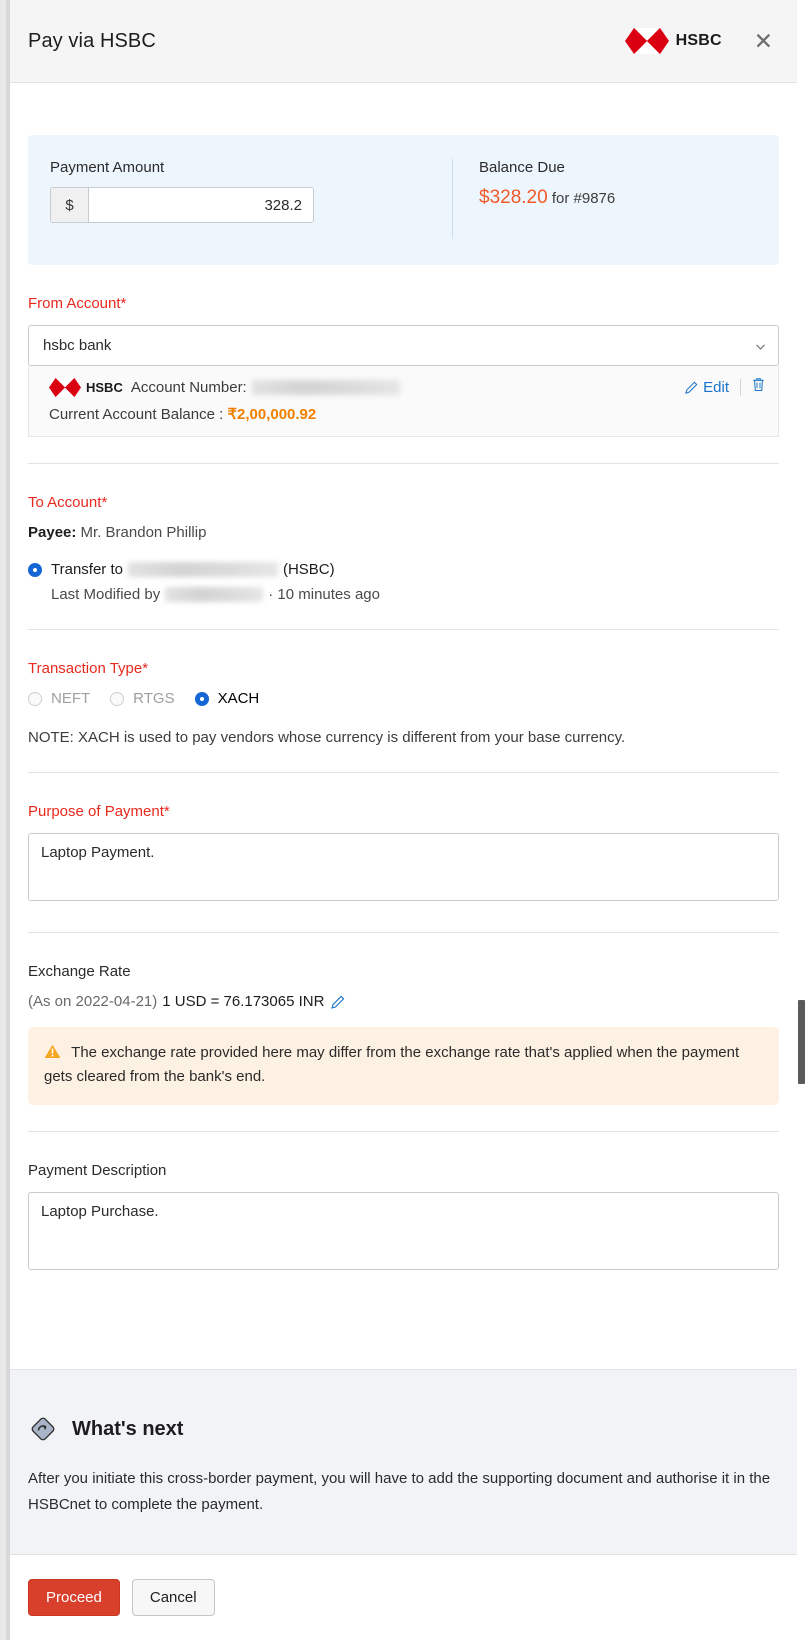  I want to click on xach-label: XACH, so click(238, 698).